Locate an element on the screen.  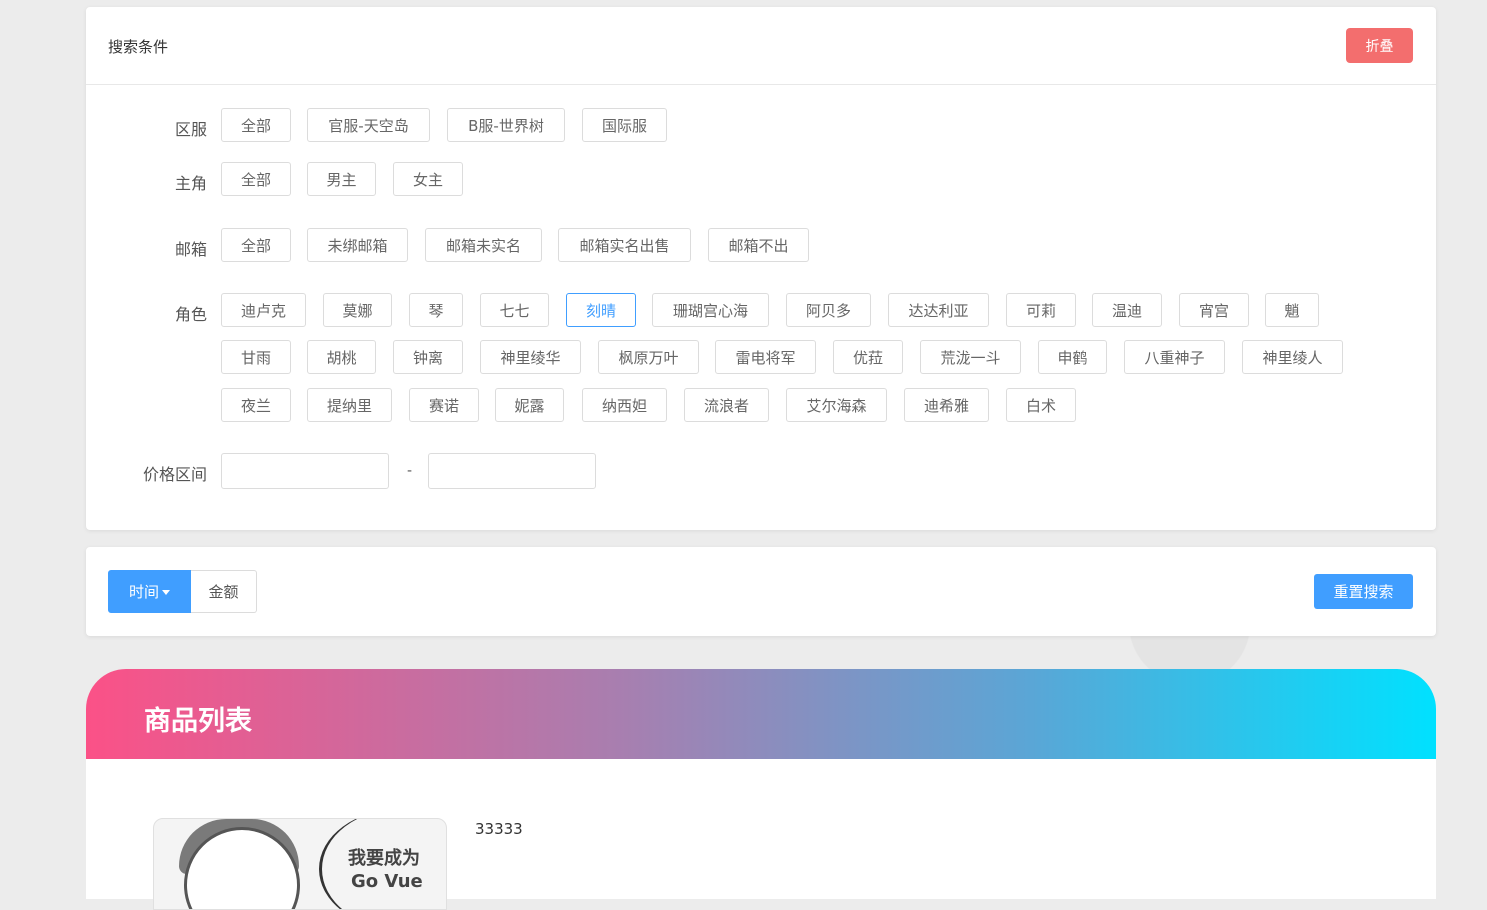
region-option-bilibili: B服-世界树 is located at coordinates (506, 125).